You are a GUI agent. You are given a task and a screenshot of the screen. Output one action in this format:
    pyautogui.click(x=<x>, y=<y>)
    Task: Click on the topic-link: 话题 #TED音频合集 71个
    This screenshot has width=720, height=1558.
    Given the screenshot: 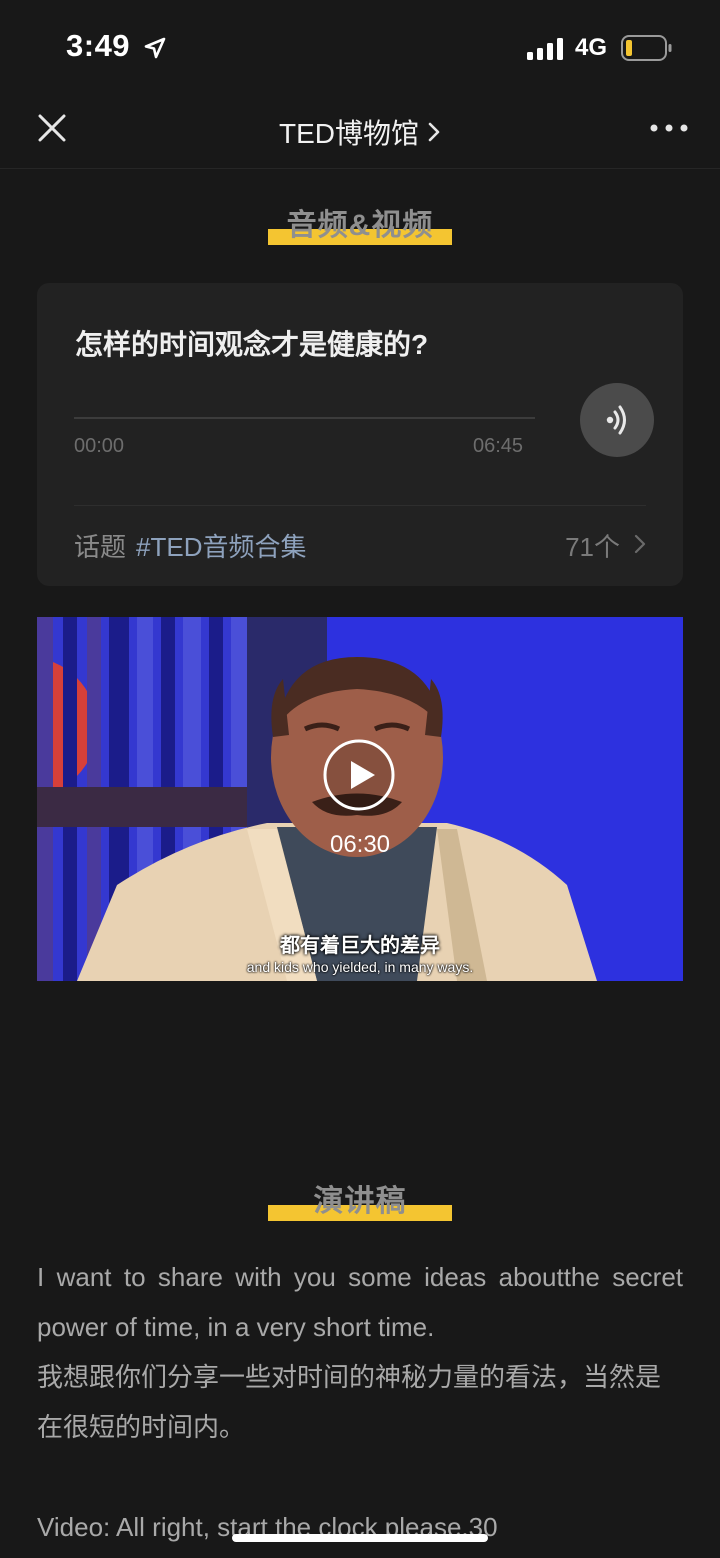 What is the action you would take?
    pyautogui.click(x=360, y=545)
    